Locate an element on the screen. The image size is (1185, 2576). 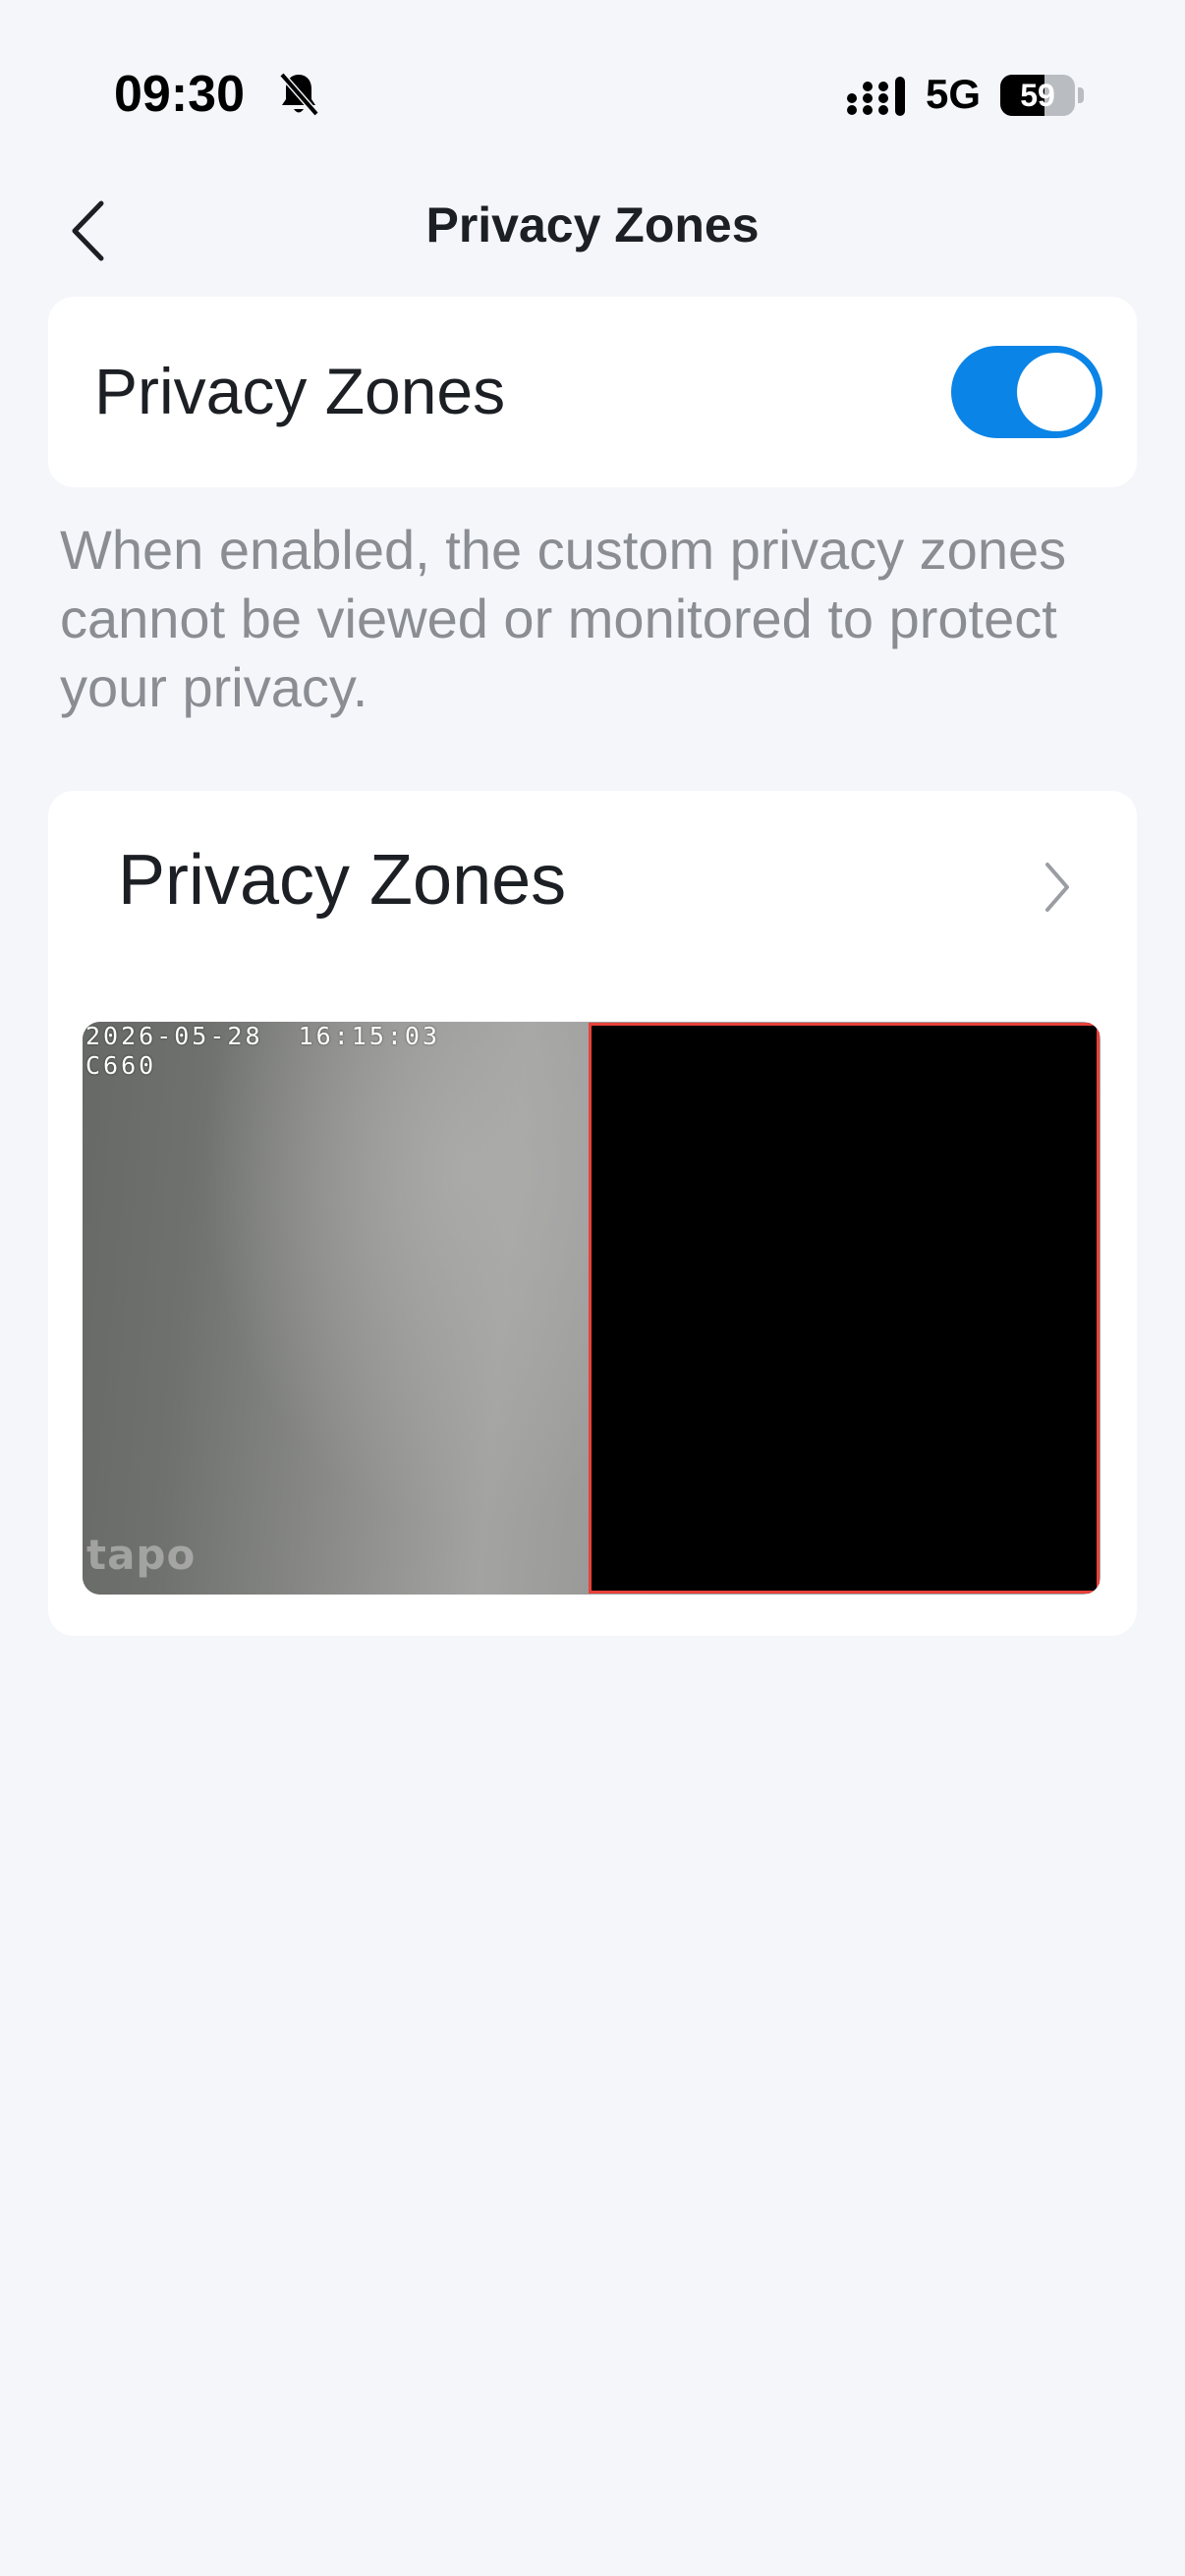
chevron-left-icon is located at coordinates (88, 230).